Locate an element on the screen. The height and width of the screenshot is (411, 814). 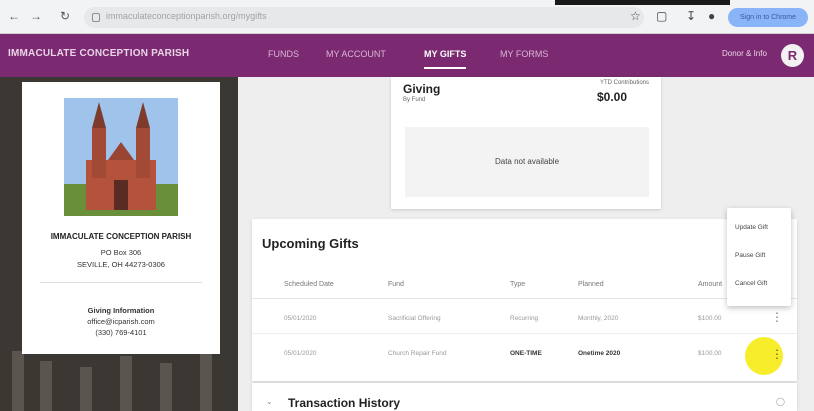
column-header: Amount is located at coordinates (710, 284).